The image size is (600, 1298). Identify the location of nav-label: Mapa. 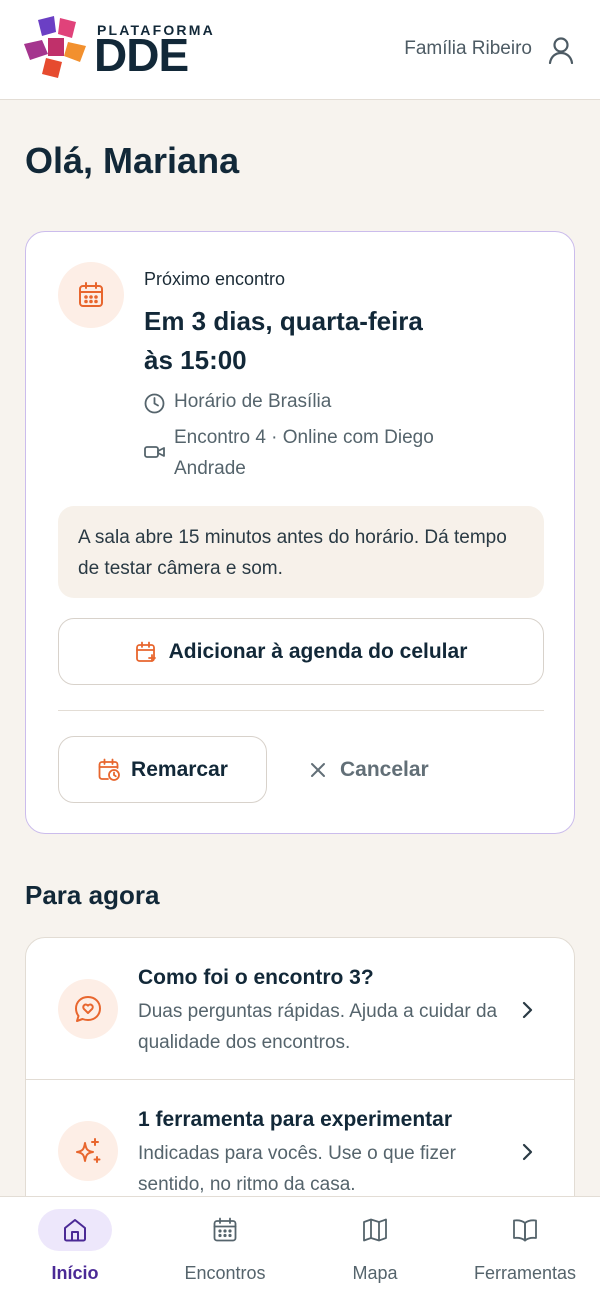
(375, 1273).